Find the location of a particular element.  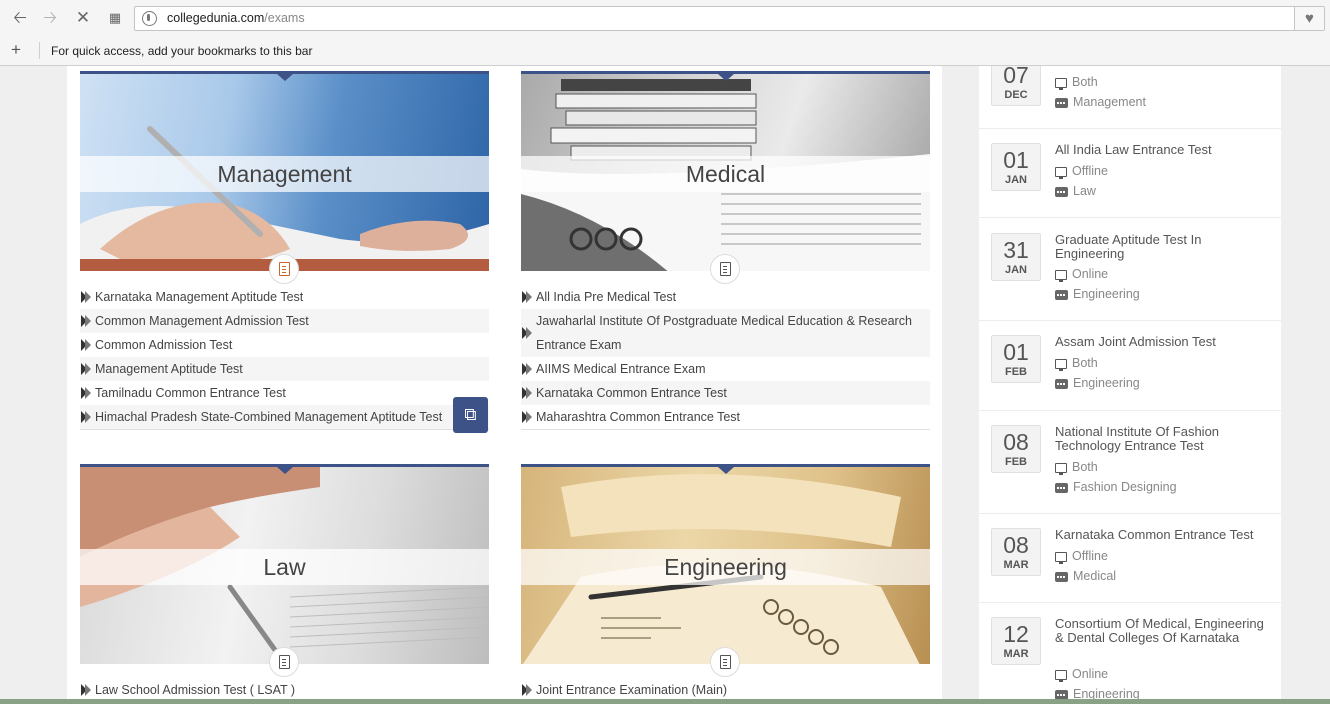

favorite-button: ♥ is located at coordinates (1309, 18).